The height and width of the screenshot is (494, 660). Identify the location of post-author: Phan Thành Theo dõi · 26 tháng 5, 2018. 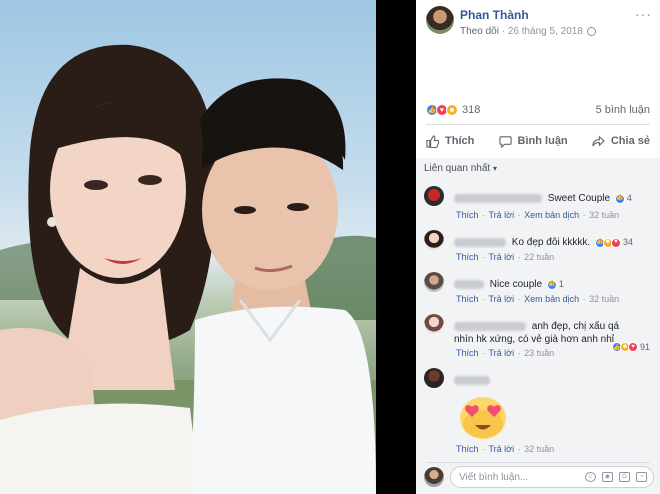
(511, 21).